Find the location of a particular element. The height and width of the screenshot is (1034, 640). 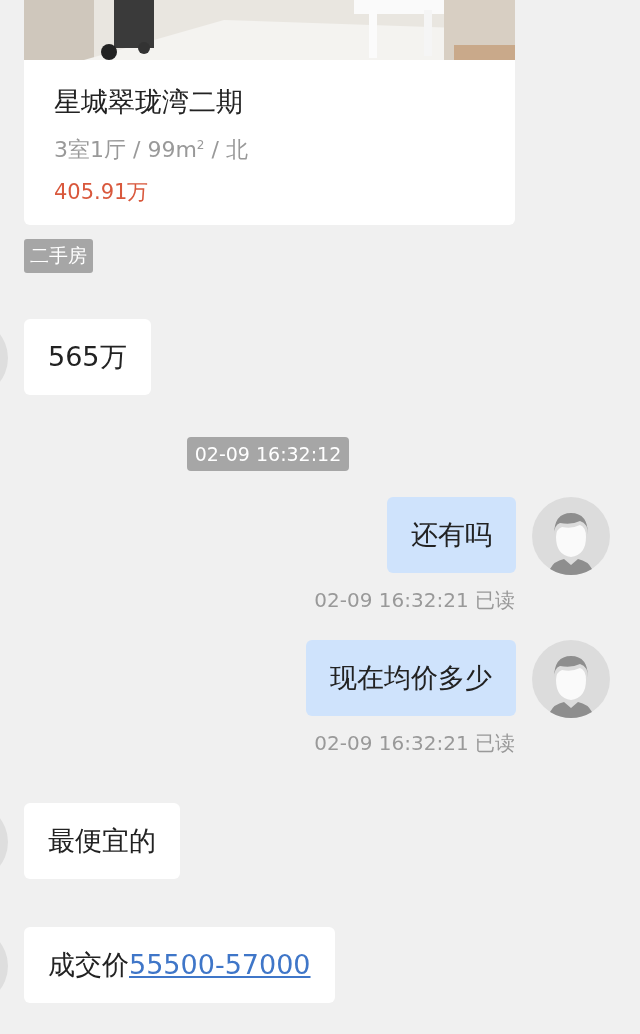

message-bubble: 565万 is located at coordinates (87, 357).